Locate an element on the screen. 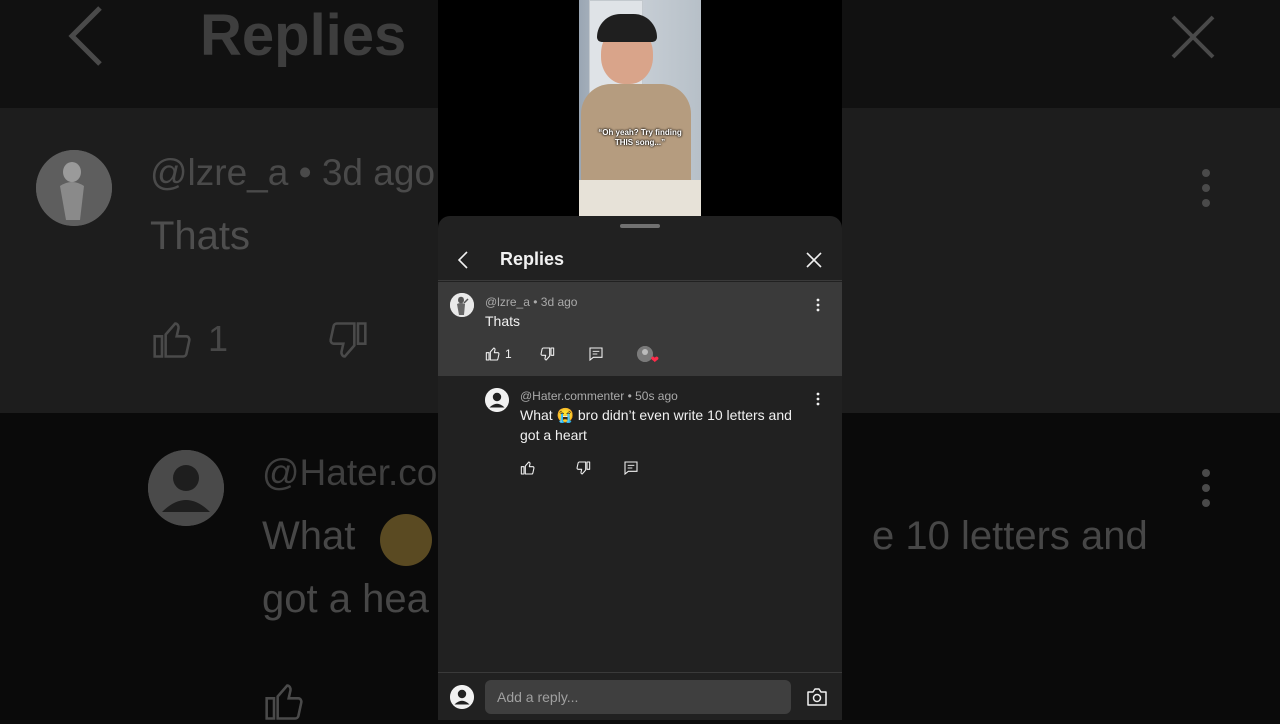 Image resolution: width=1280 pixels, height=724 pixels. bg-close-icon is located at coordinates (1193, 37).